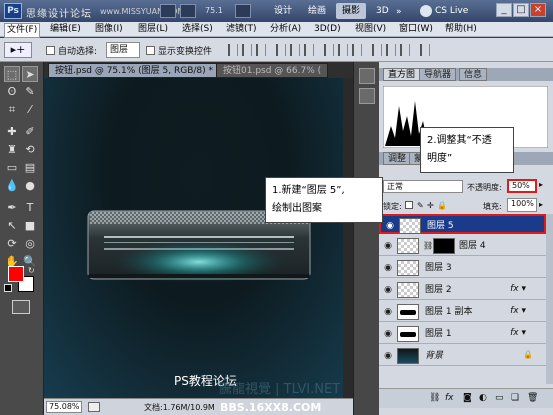 This screenshot has width=553, height=415. Describe the element at coordinates (370, 29) in the screenshot. I see `menu-view: 视图(V)` at that location.